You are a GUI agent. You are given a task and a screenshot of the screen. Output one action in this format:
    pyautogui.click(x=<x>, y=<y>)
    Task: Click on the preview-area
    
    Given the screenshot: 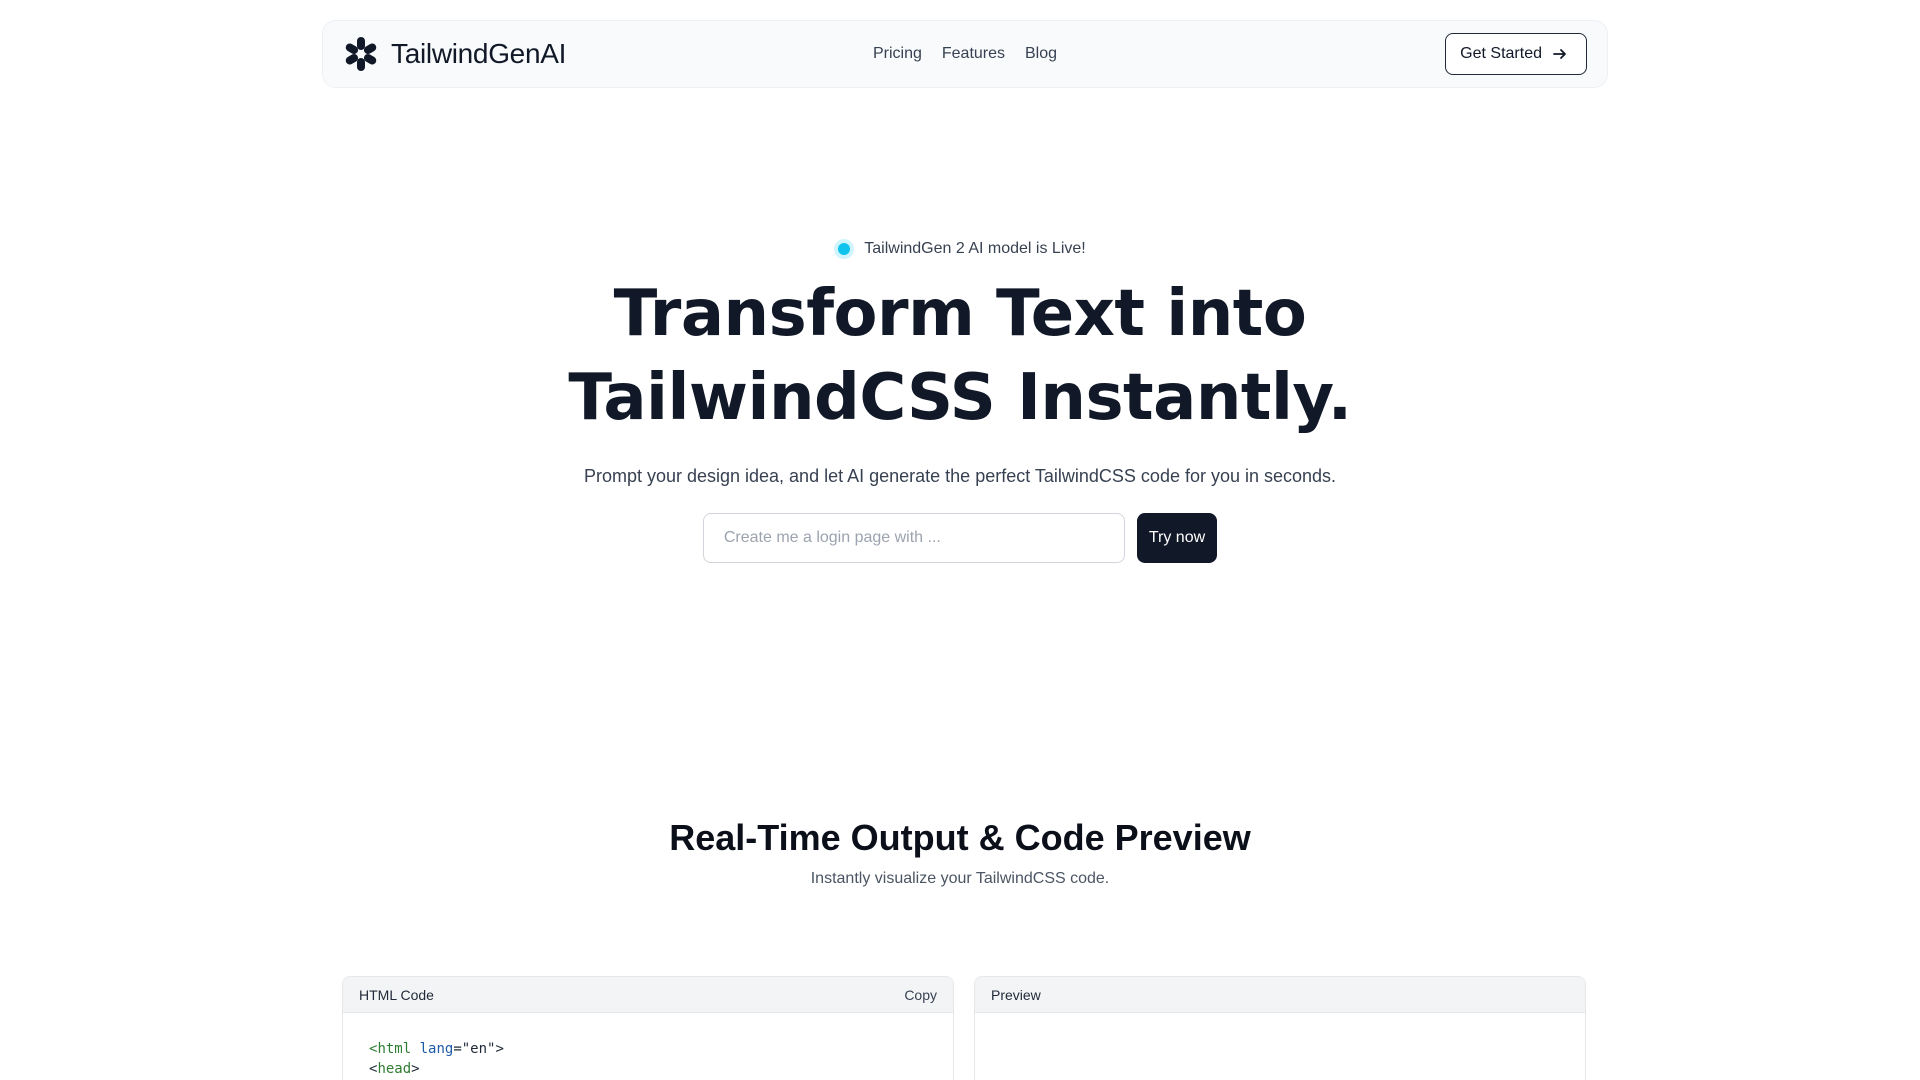 What is the action you would take?
    pyautogui.click(x=1280, y=1046)
    